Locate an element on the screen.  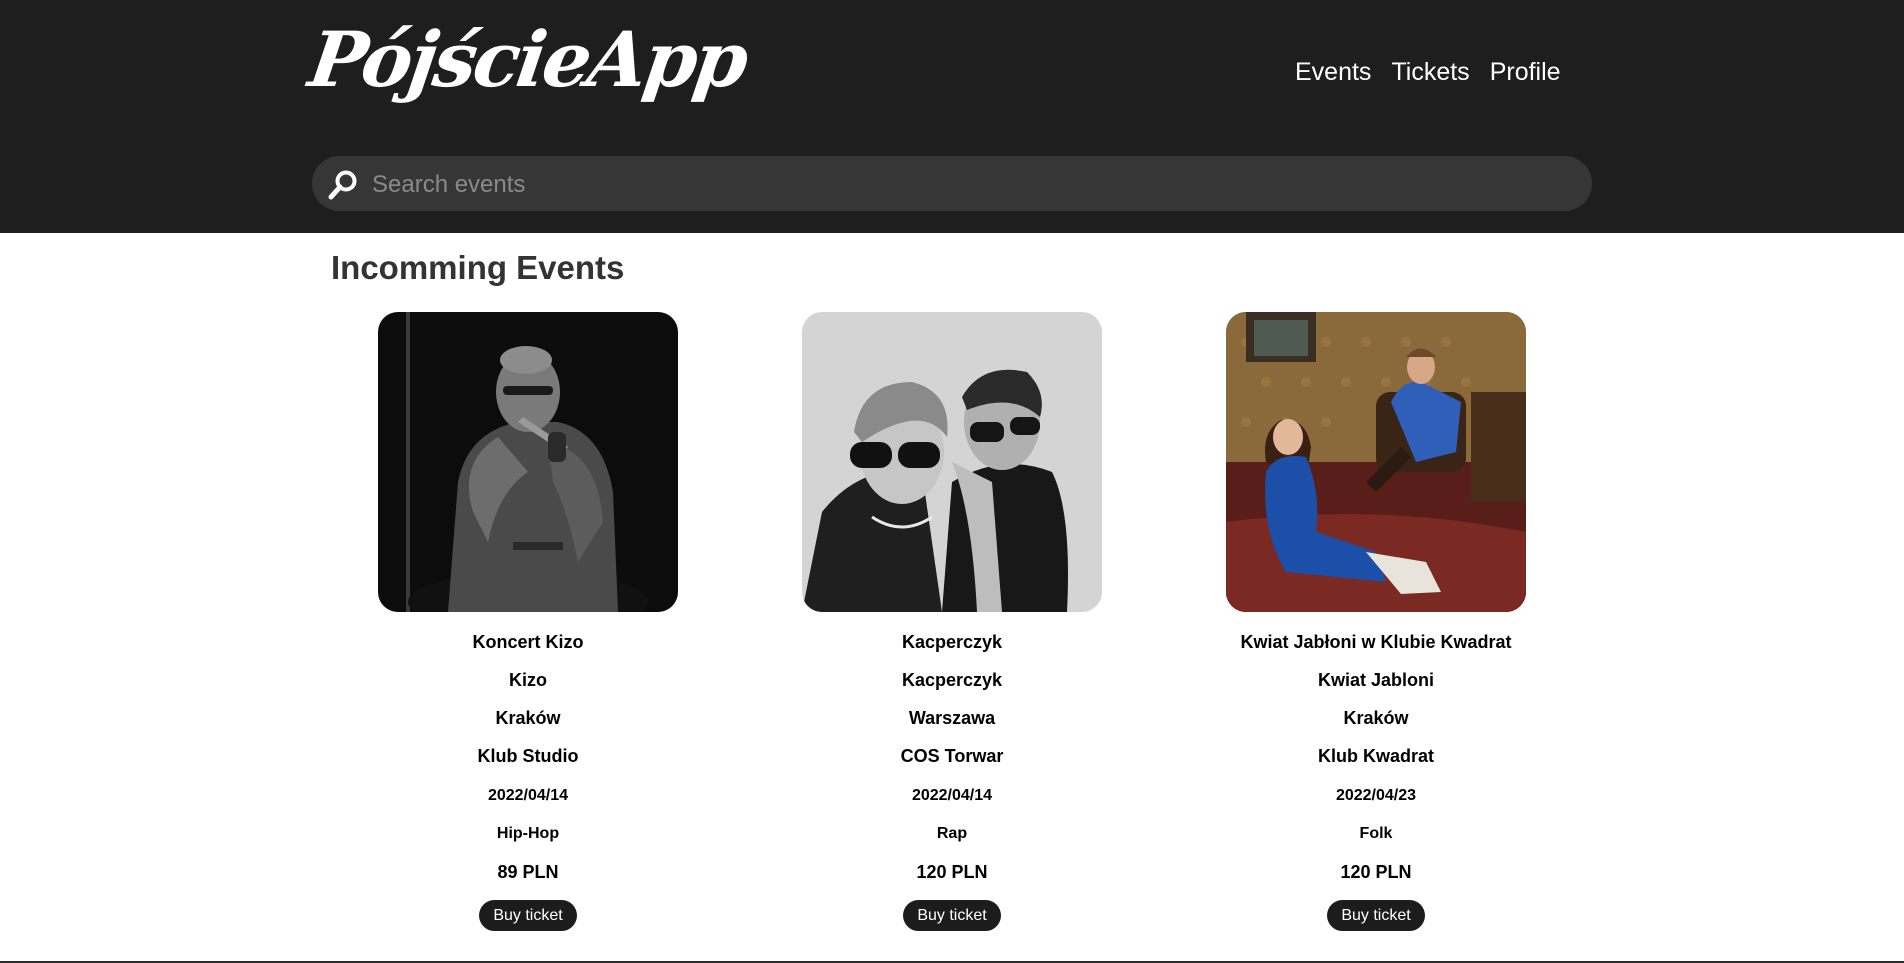
event-venue: Klub Kwadrat is located at coordinates (1375, 756).